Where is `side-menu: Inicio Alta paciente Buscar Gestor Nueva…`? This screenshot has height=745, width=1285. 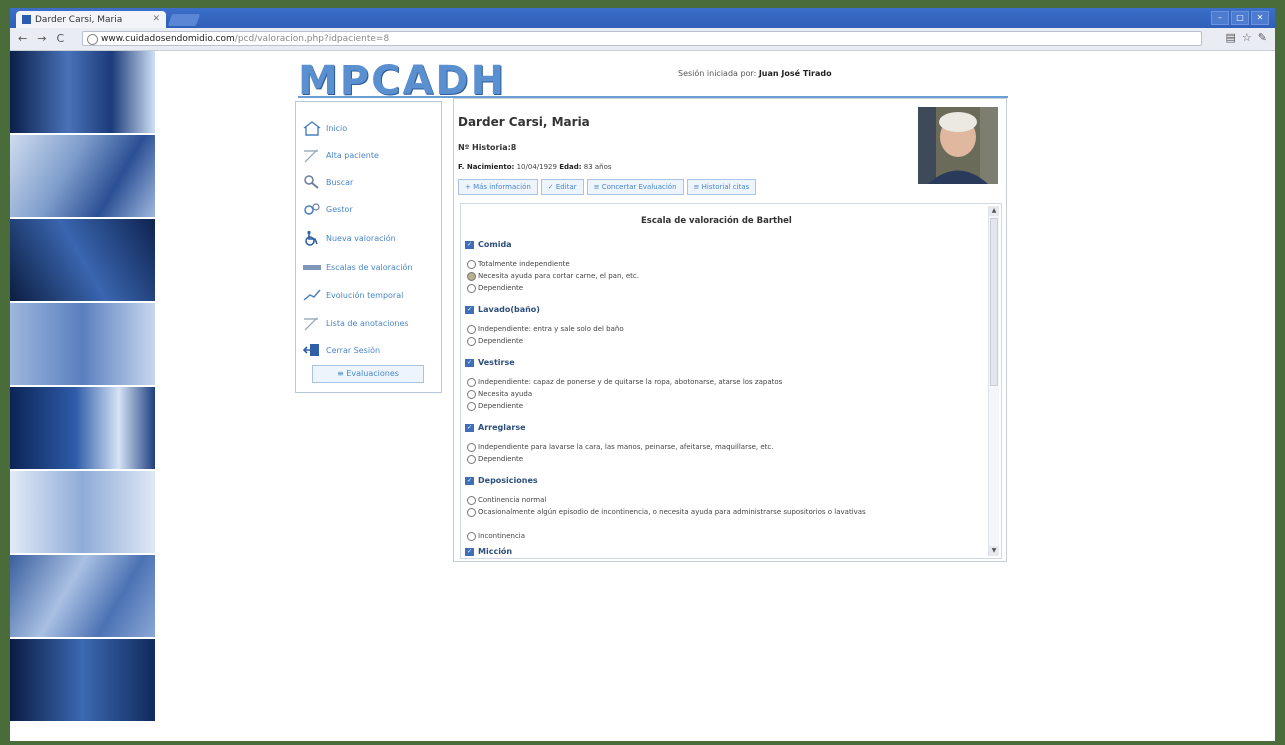
side-menu: Inicio Alta paciente Buscar Gestor Nueva… is located at coordinates (368, 247).